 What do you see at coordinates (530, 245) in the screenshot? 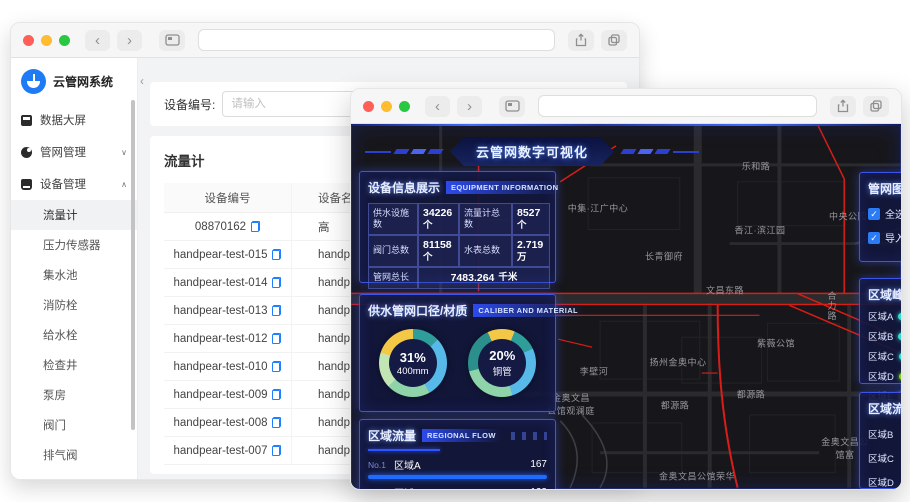
I see `stat-number: 2.719` at bounding box center [530, 245].